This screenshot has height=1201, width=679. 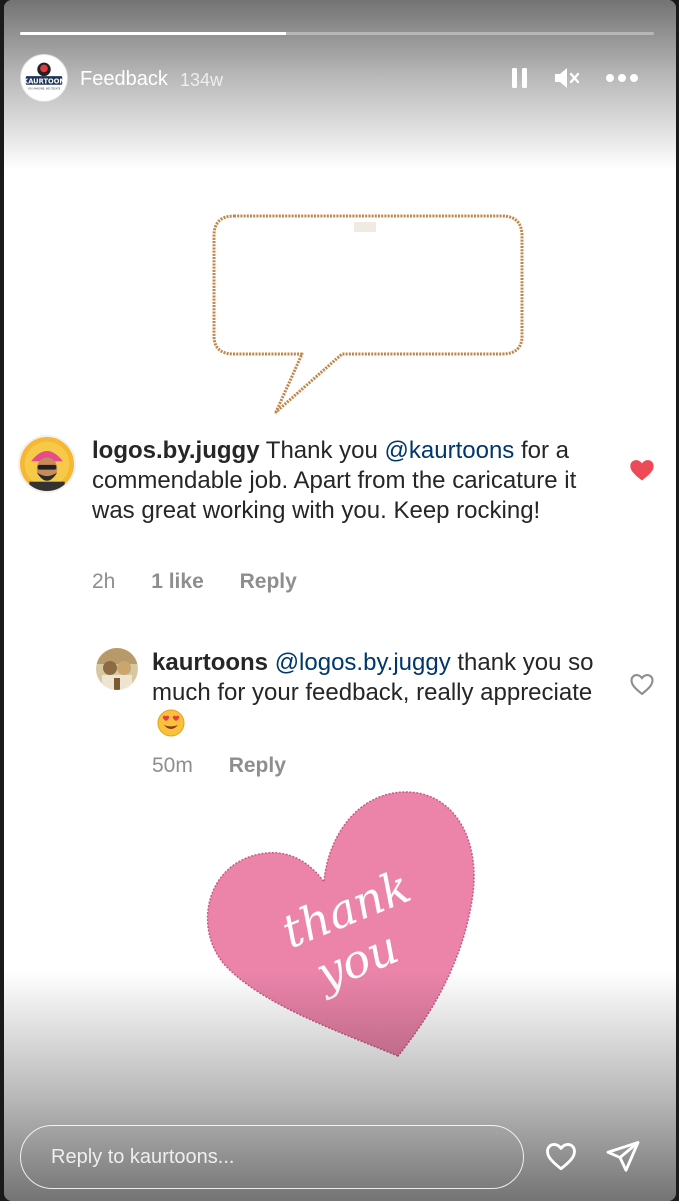 I want to click on comment-username: logos.by.juggy, so click(x=176, y=450).